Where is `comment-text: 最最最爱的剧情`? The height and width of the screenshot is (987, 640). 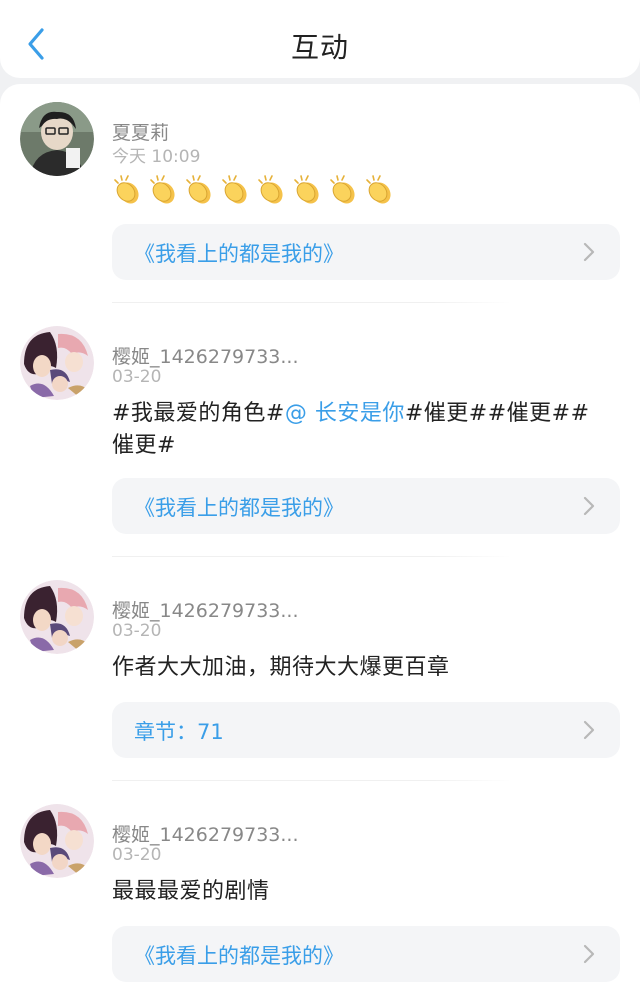
comment-text: 最最最爱的剧情 is located at coordinates (191, 891).